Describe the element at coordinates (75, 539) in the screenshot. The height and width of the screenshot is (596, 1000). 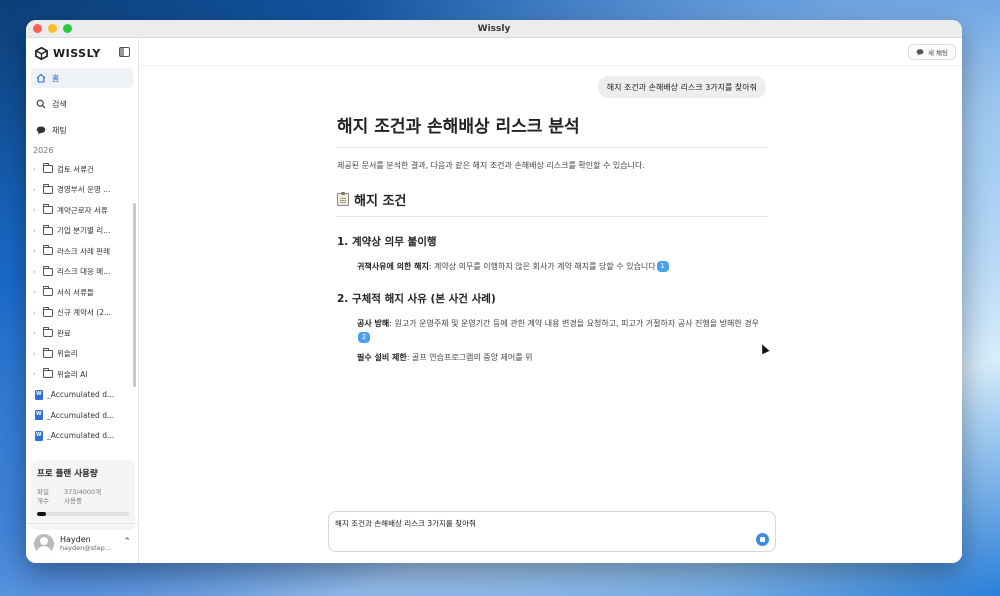
I see `user-name: Hayden` at that location.